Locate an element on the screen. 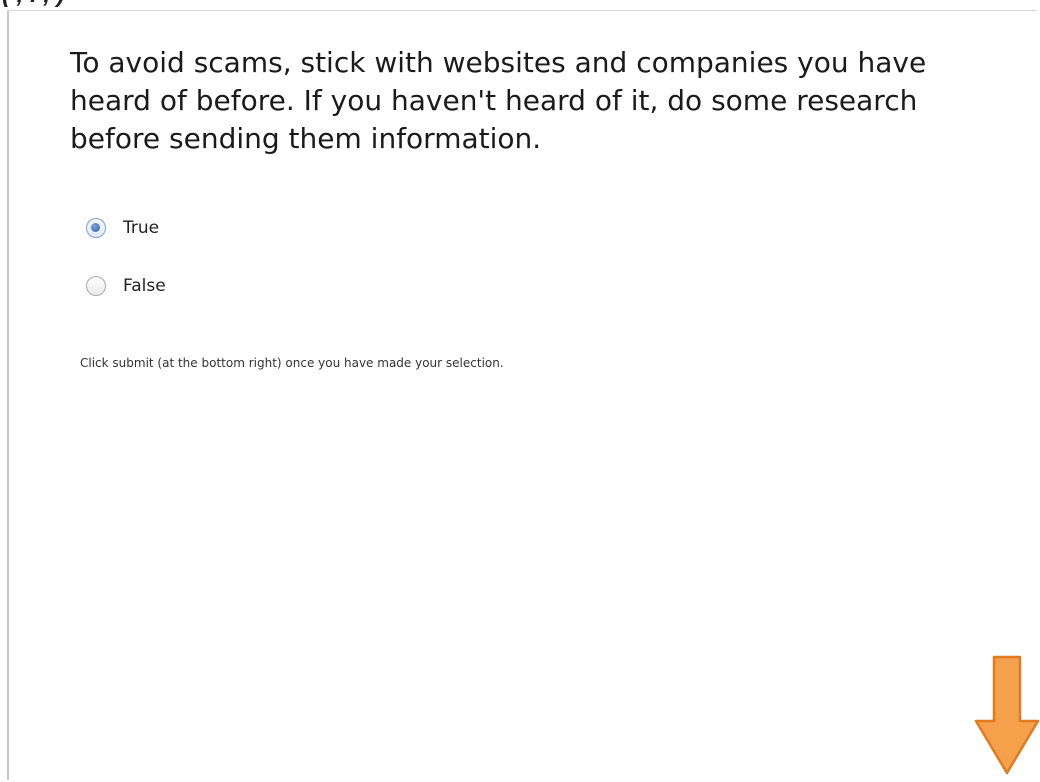 This screenshot has width=1040, height=782. answer-options: True False is located at coordinates (126, 268).